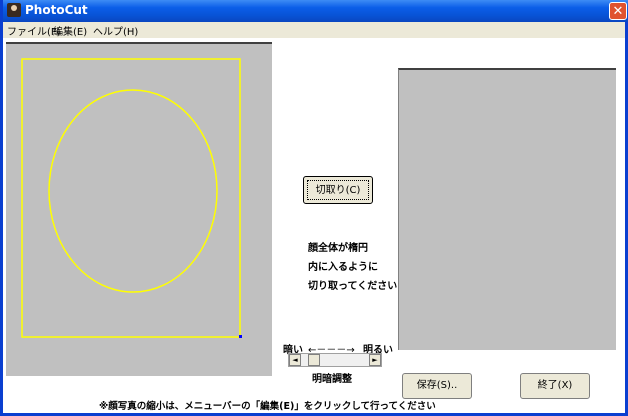 This screenshot has width=628, height=416. What do you see at coordinates (335, 360) in the screenshot?
I see `brightness-slider: ◄ ►` at bounding box center [335, 360].